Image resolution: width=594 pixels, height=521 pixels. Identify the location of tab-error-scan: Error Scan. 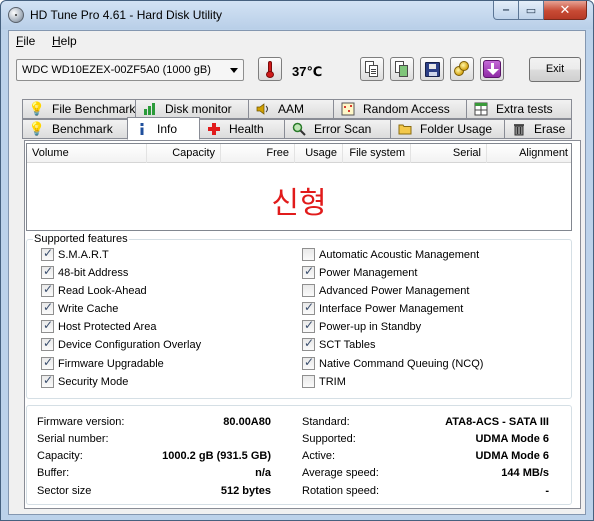
(337, 129).